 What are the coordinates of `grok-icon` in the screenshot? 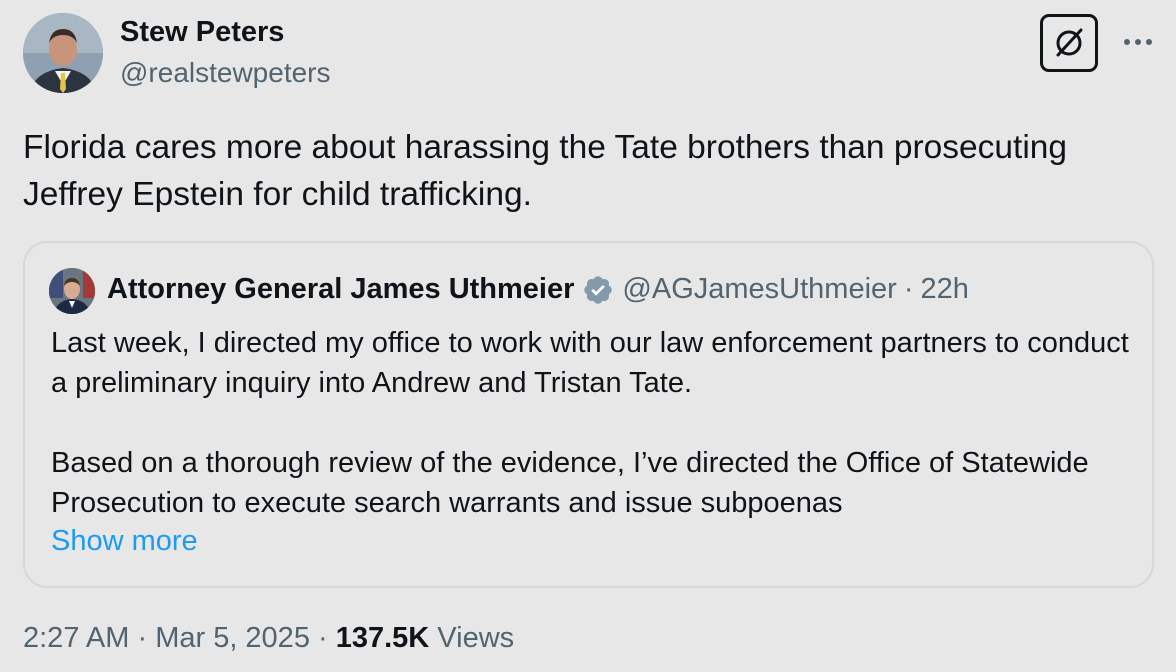 It's located at (1069, 42).